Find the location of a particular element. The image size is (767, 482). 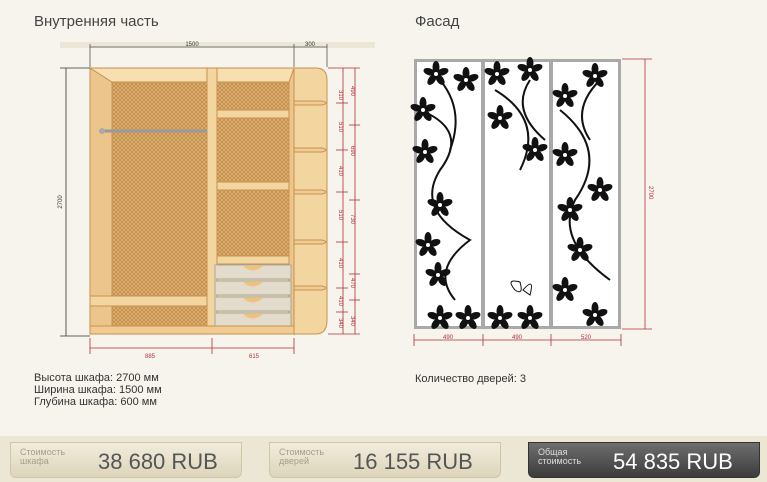

dim-right-g1: 490 is located at coordinates (352, 91).